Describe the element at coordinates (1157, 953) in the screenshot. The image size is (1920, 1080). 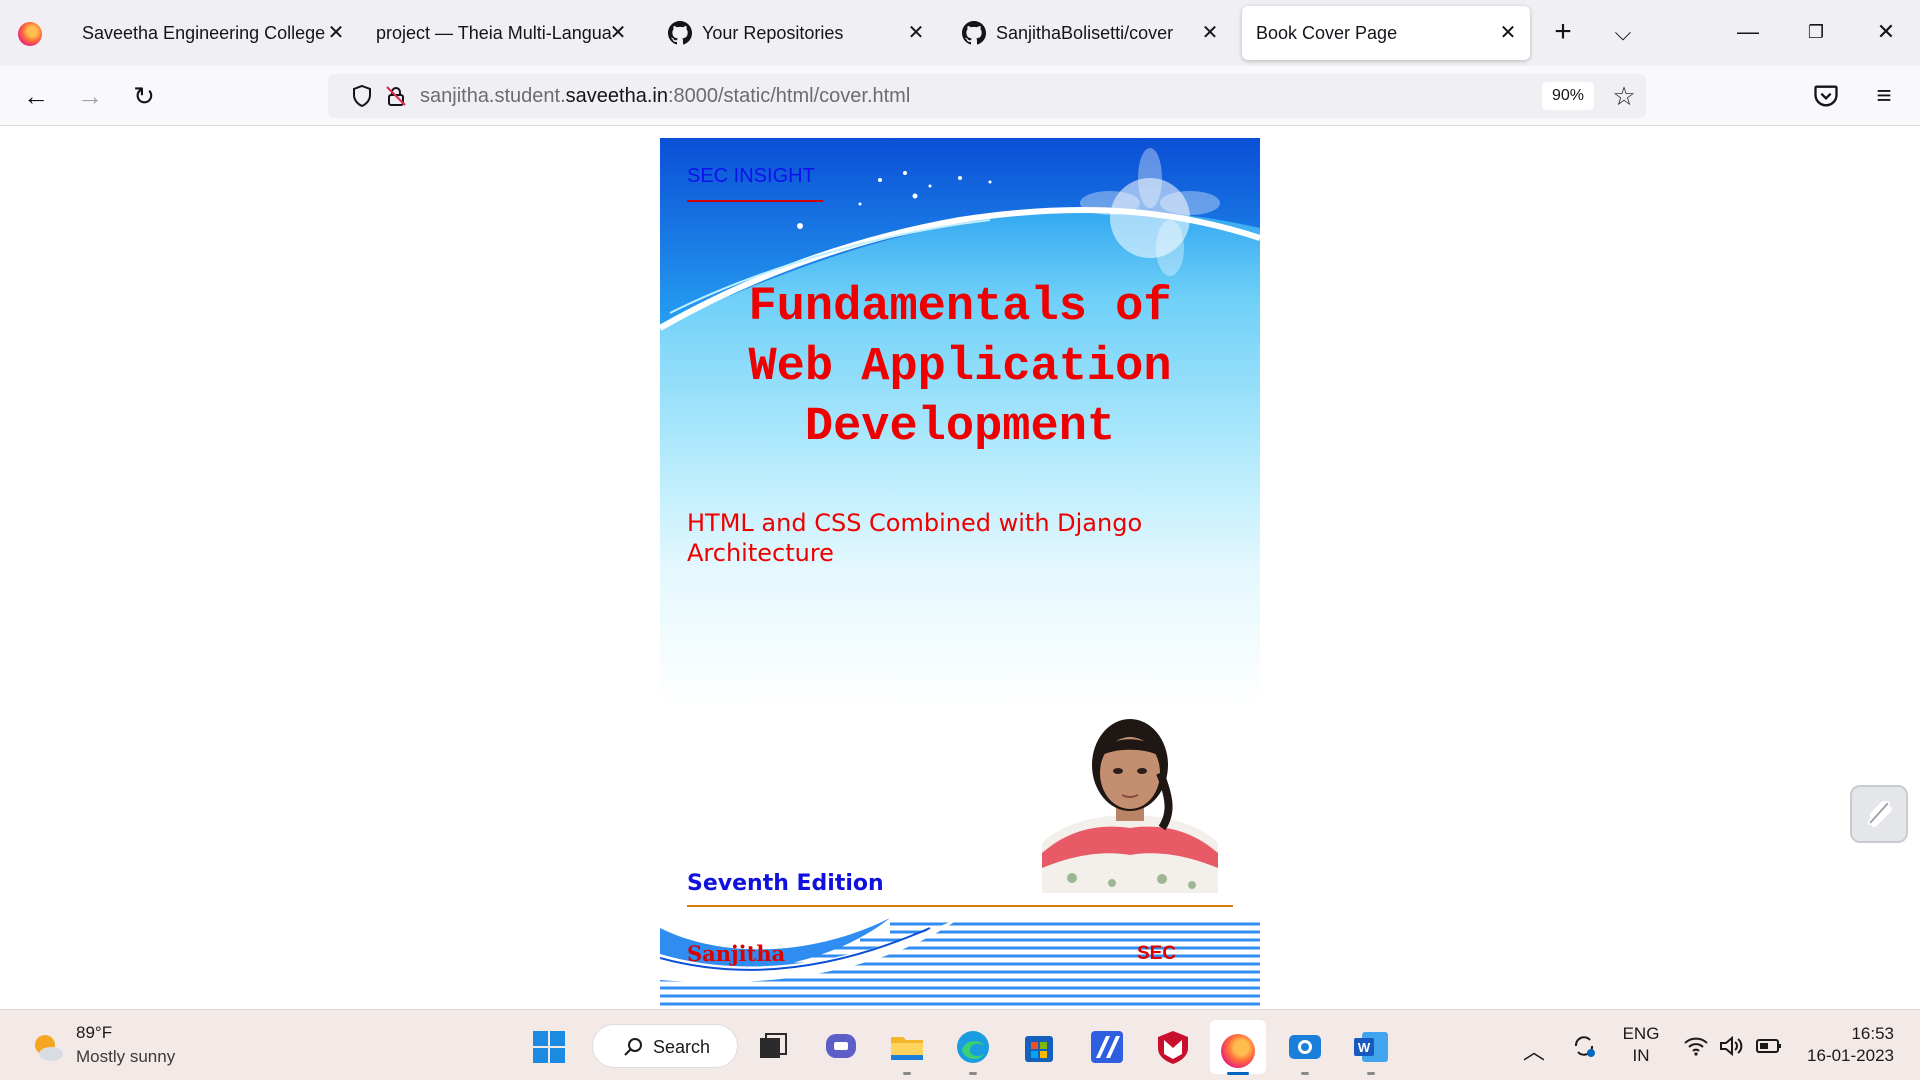
I see `publisher-name: SEC` at that location.